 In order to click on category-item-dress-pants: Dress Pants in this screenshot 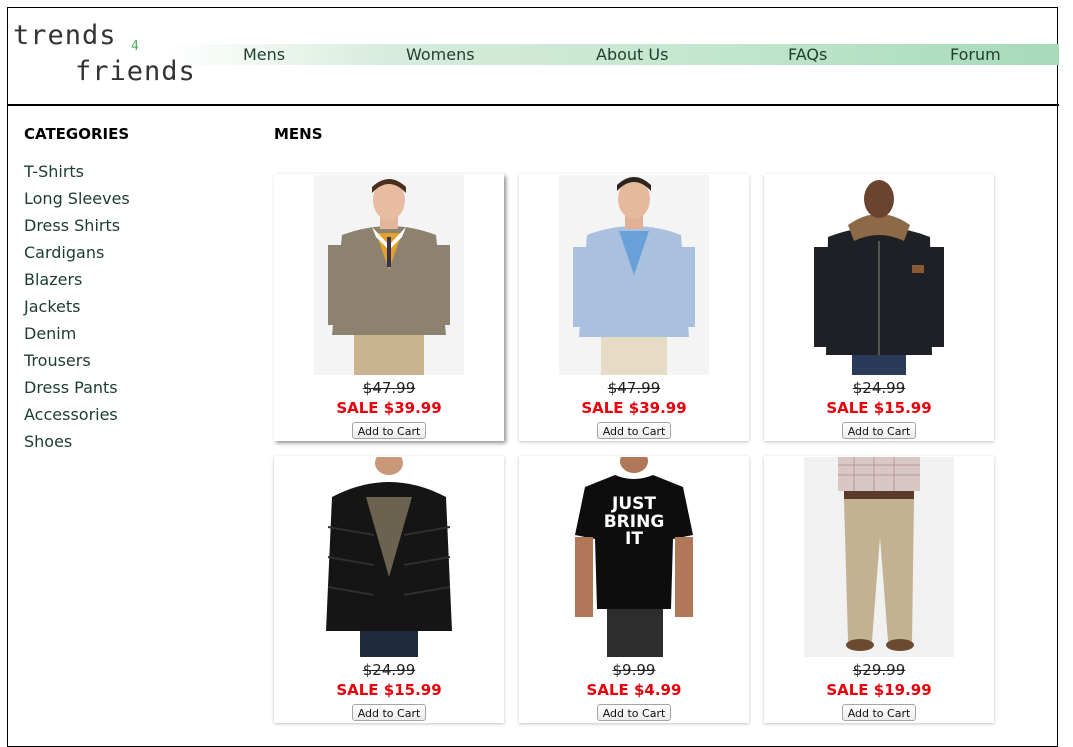, I will do `click(77, 387)`.